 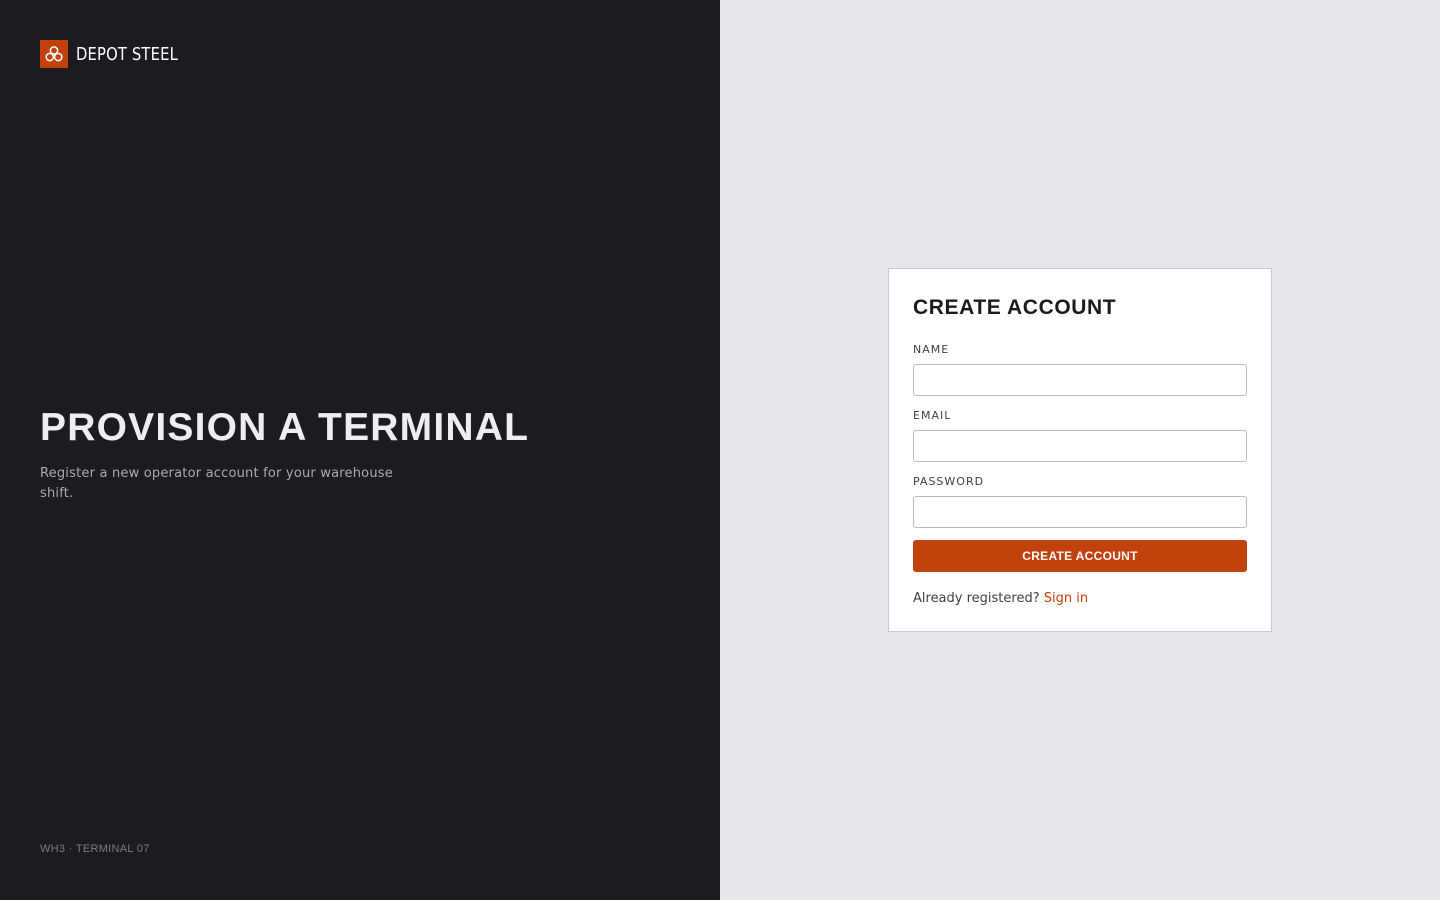 I want to click on brand-name: DEPOT STEEL, so click(x=127, y=54).